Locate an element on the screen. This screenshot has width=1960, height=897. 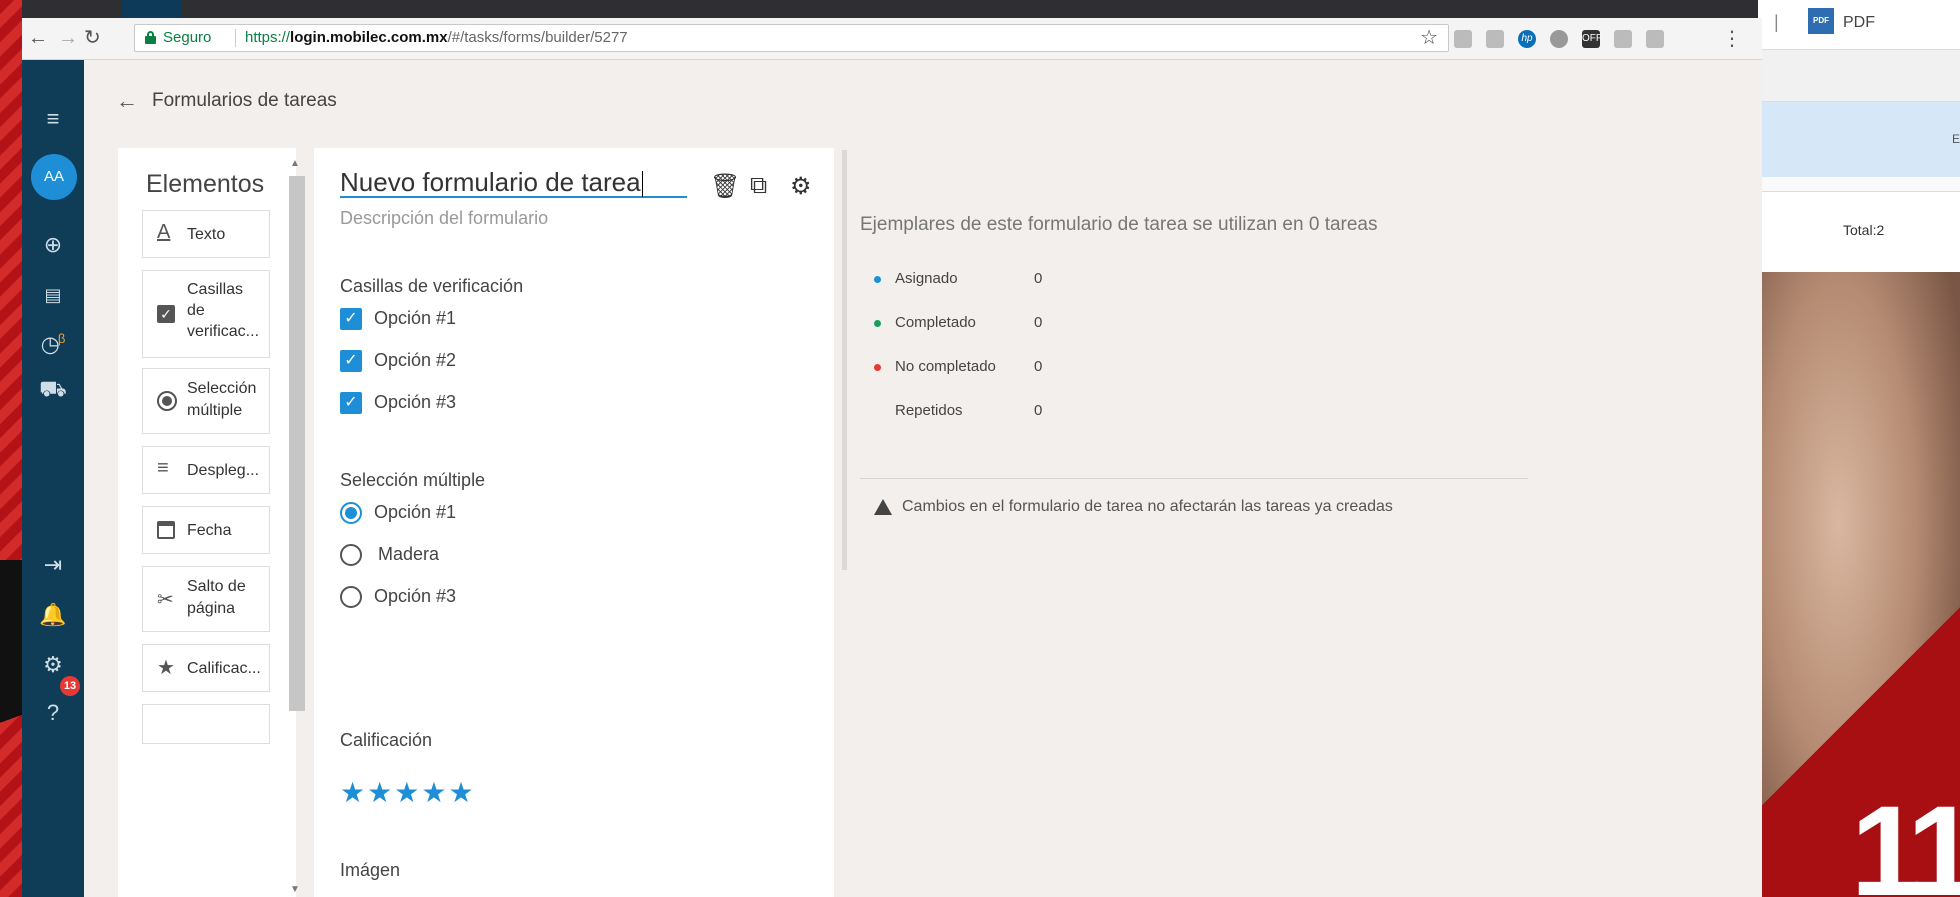
copy-icon: ⧉ is located at coordinates (758, 186).